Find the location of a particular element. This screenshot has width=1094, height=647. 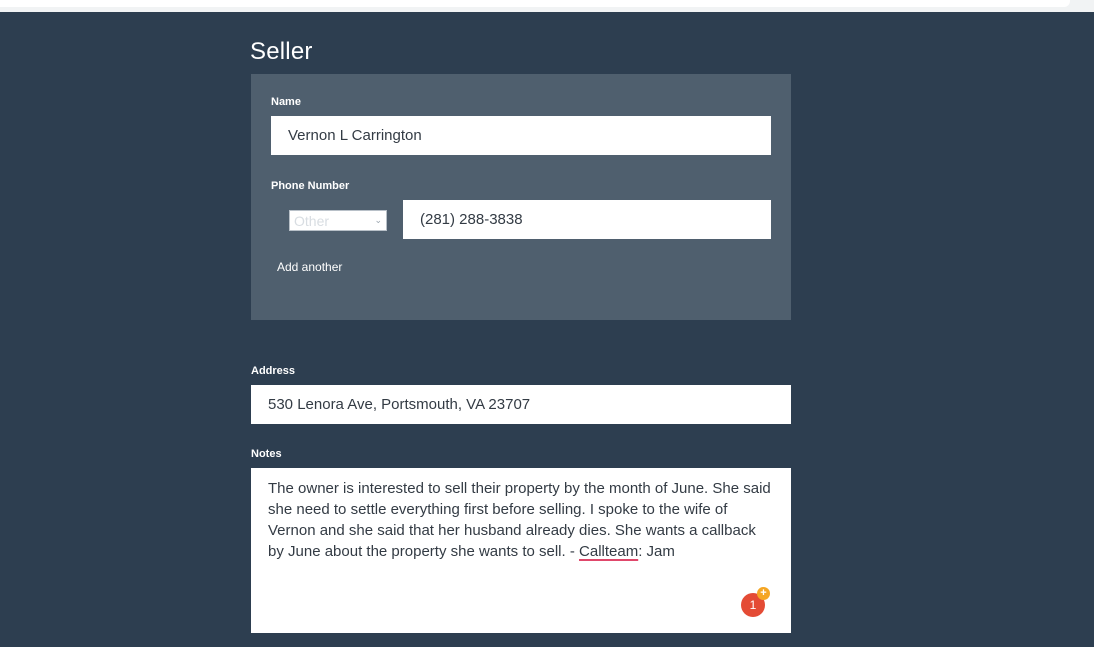

add-another-phone-link: Add another is located at coordinates (309, 267).